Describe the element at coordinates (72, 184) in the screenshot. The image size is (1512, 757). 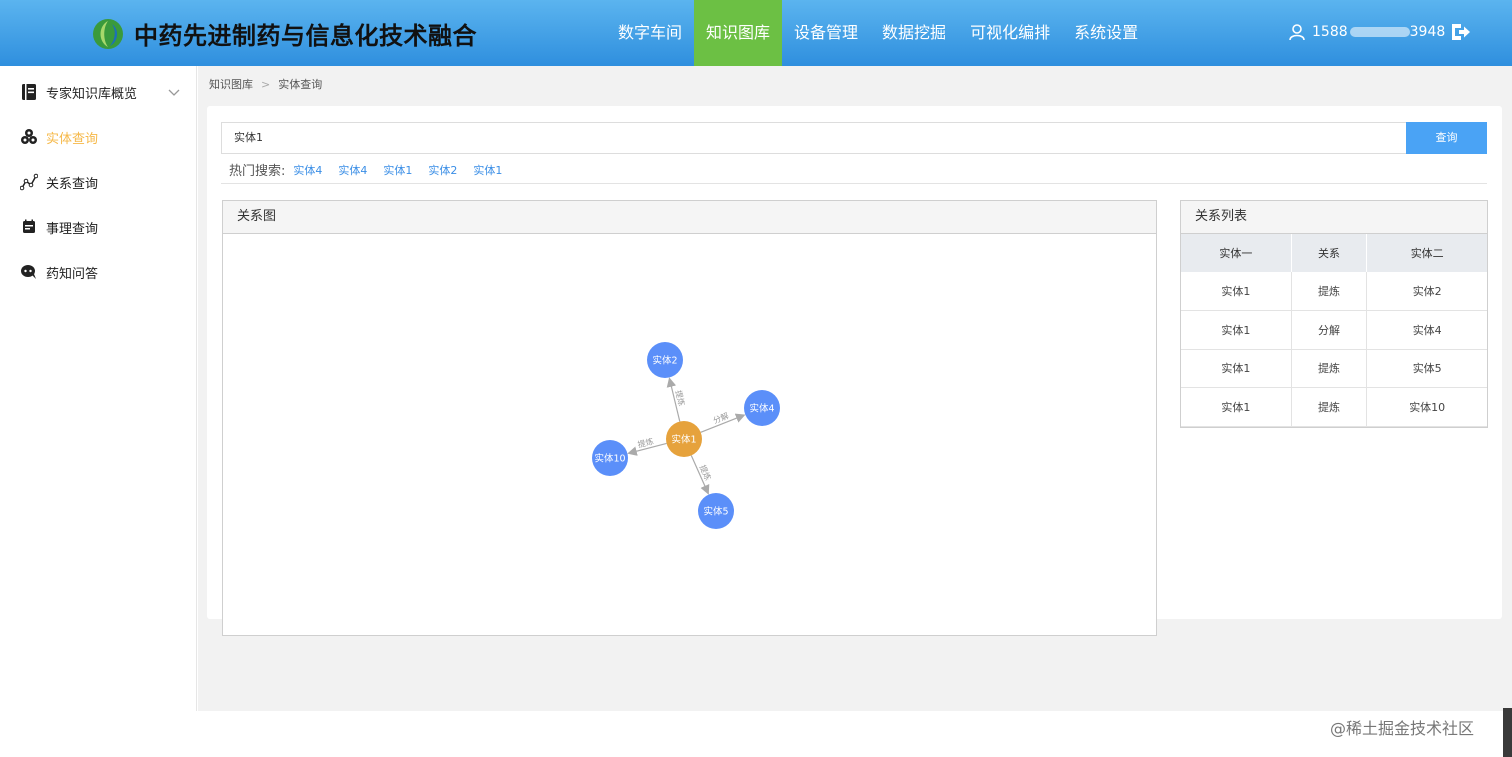
I see `sidebar-item-label: 关系查询` at that location.